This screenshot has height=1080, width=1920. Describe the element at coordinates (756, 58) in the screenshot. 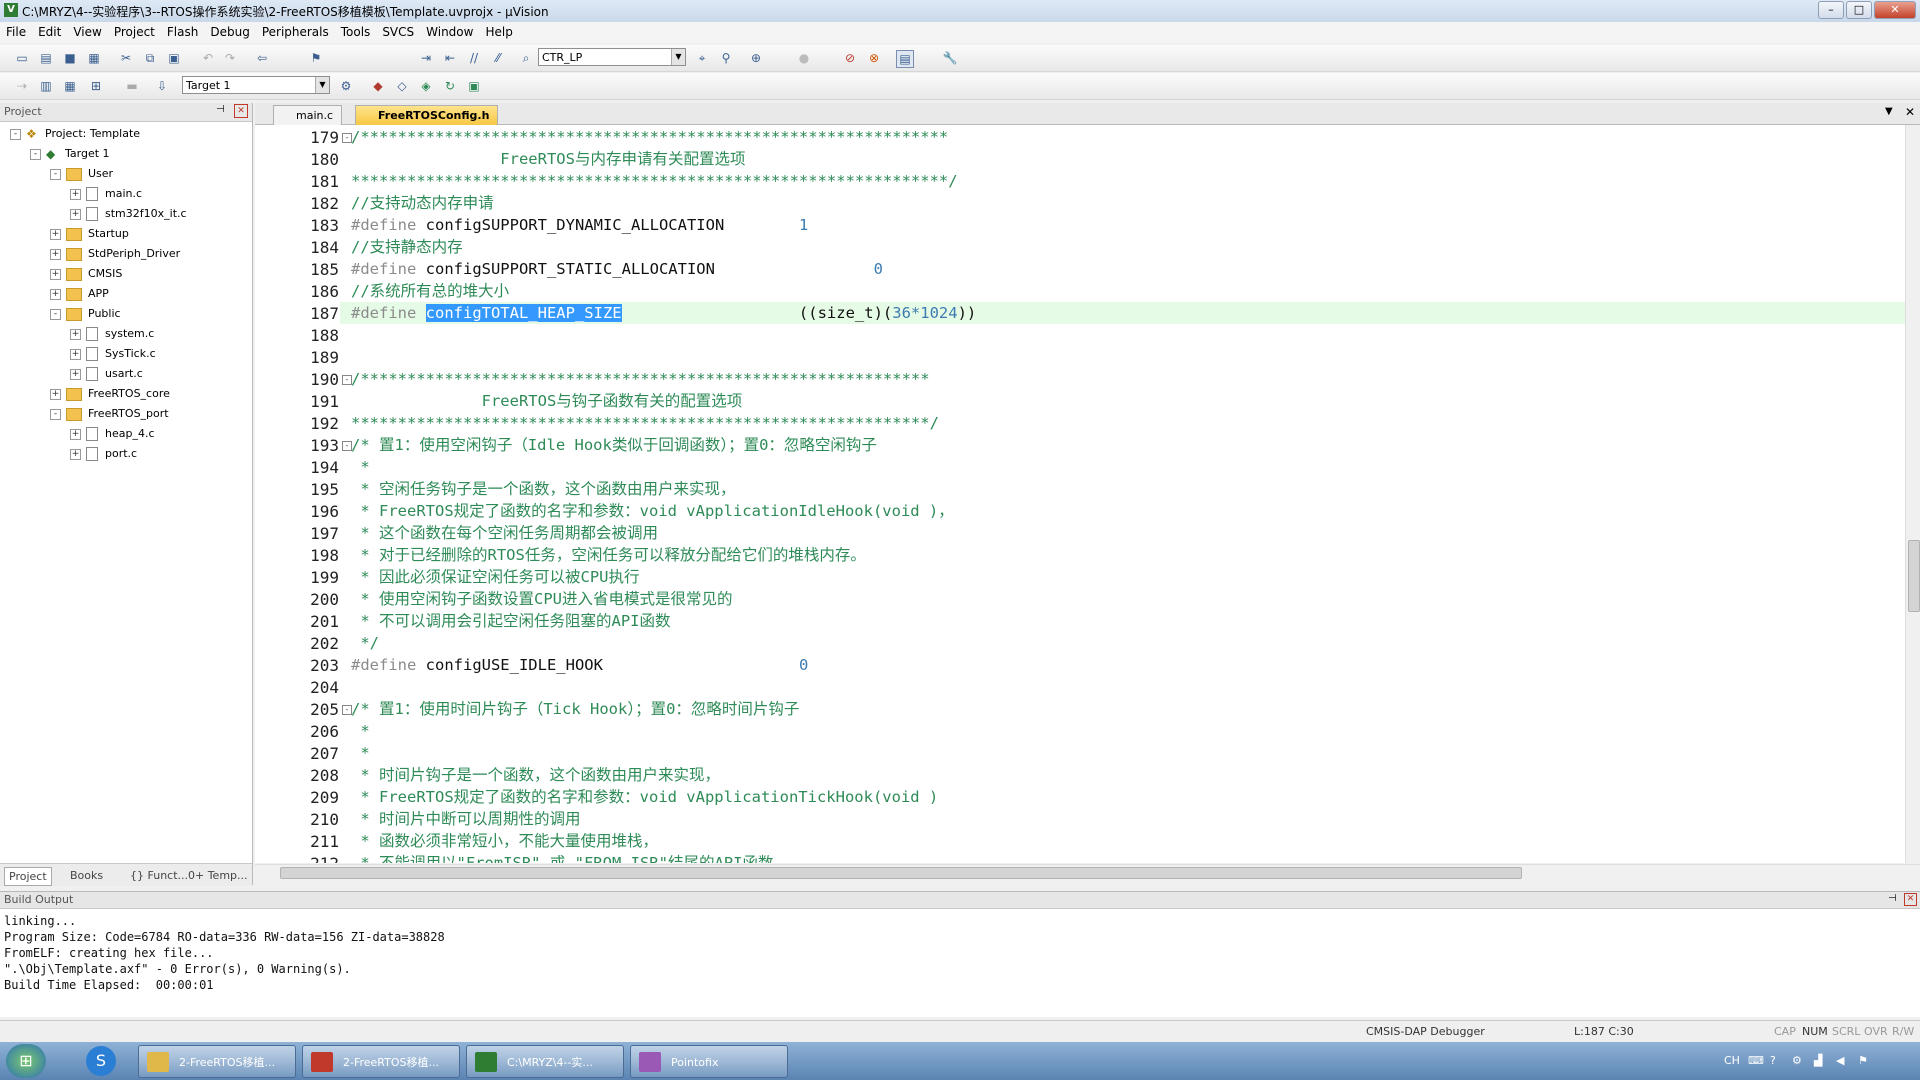

I see `zoom-icon: ⊕` at that location.